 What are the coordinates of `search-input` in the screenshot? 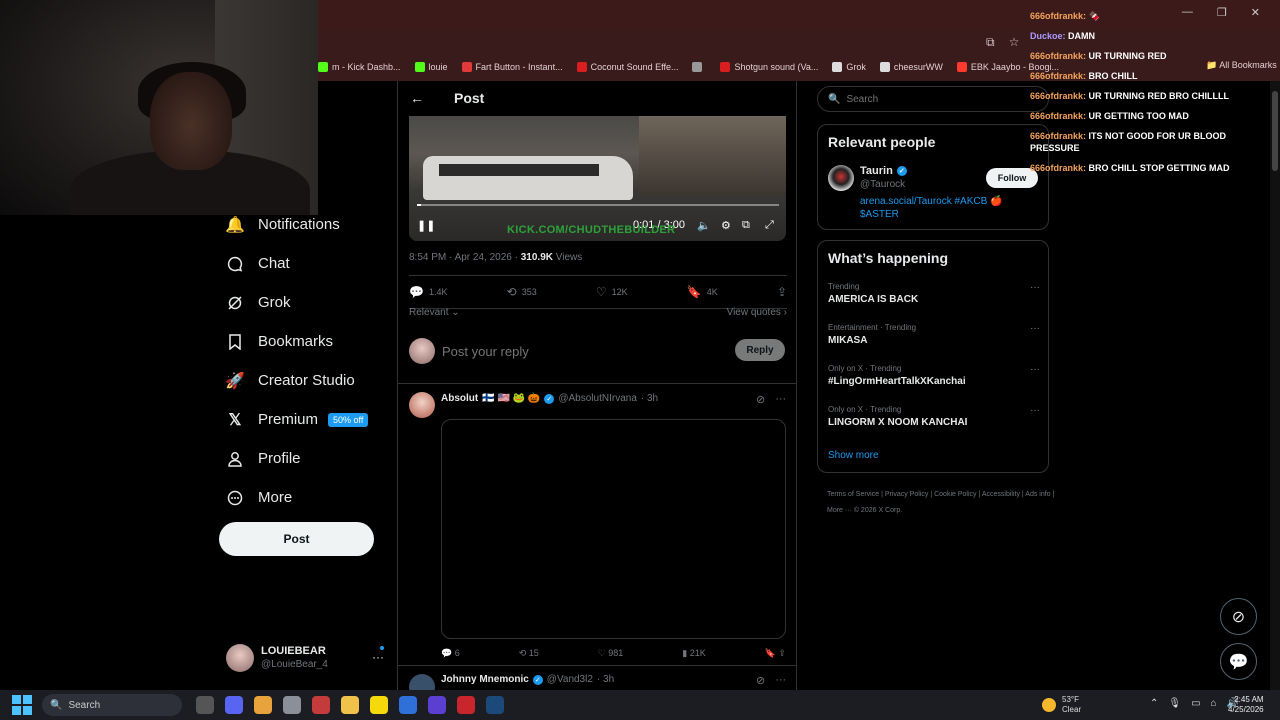 It's located at (936, 99).